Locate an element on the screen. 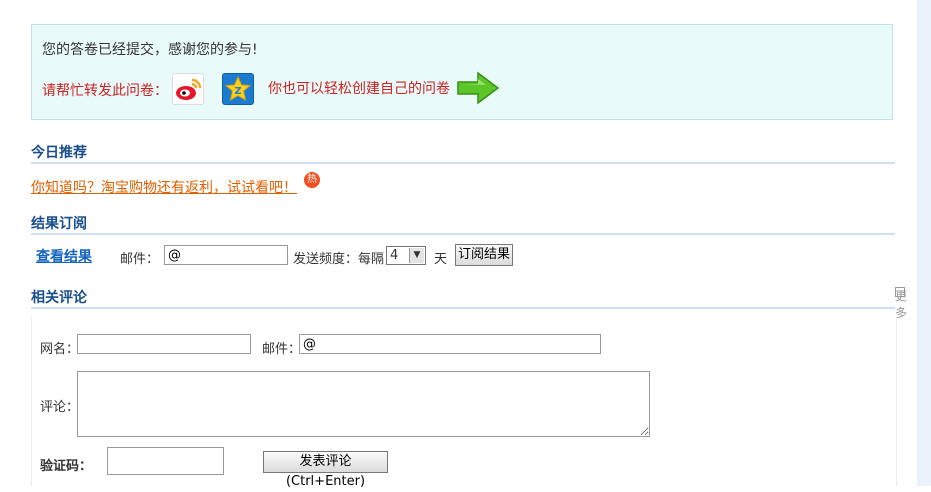 The image size is (931, 492). nickname-label: 网名： is located at coordinates (60, 349).